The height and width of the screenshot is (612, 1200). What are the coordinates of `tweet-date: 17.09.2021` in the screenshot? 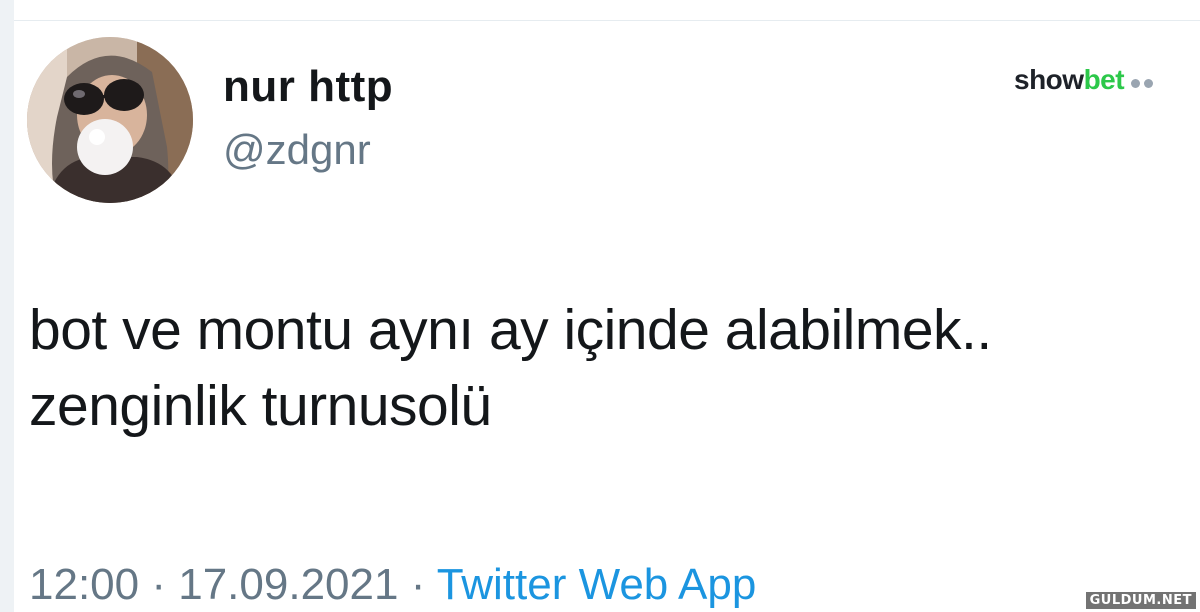 It's located at (288, 584).